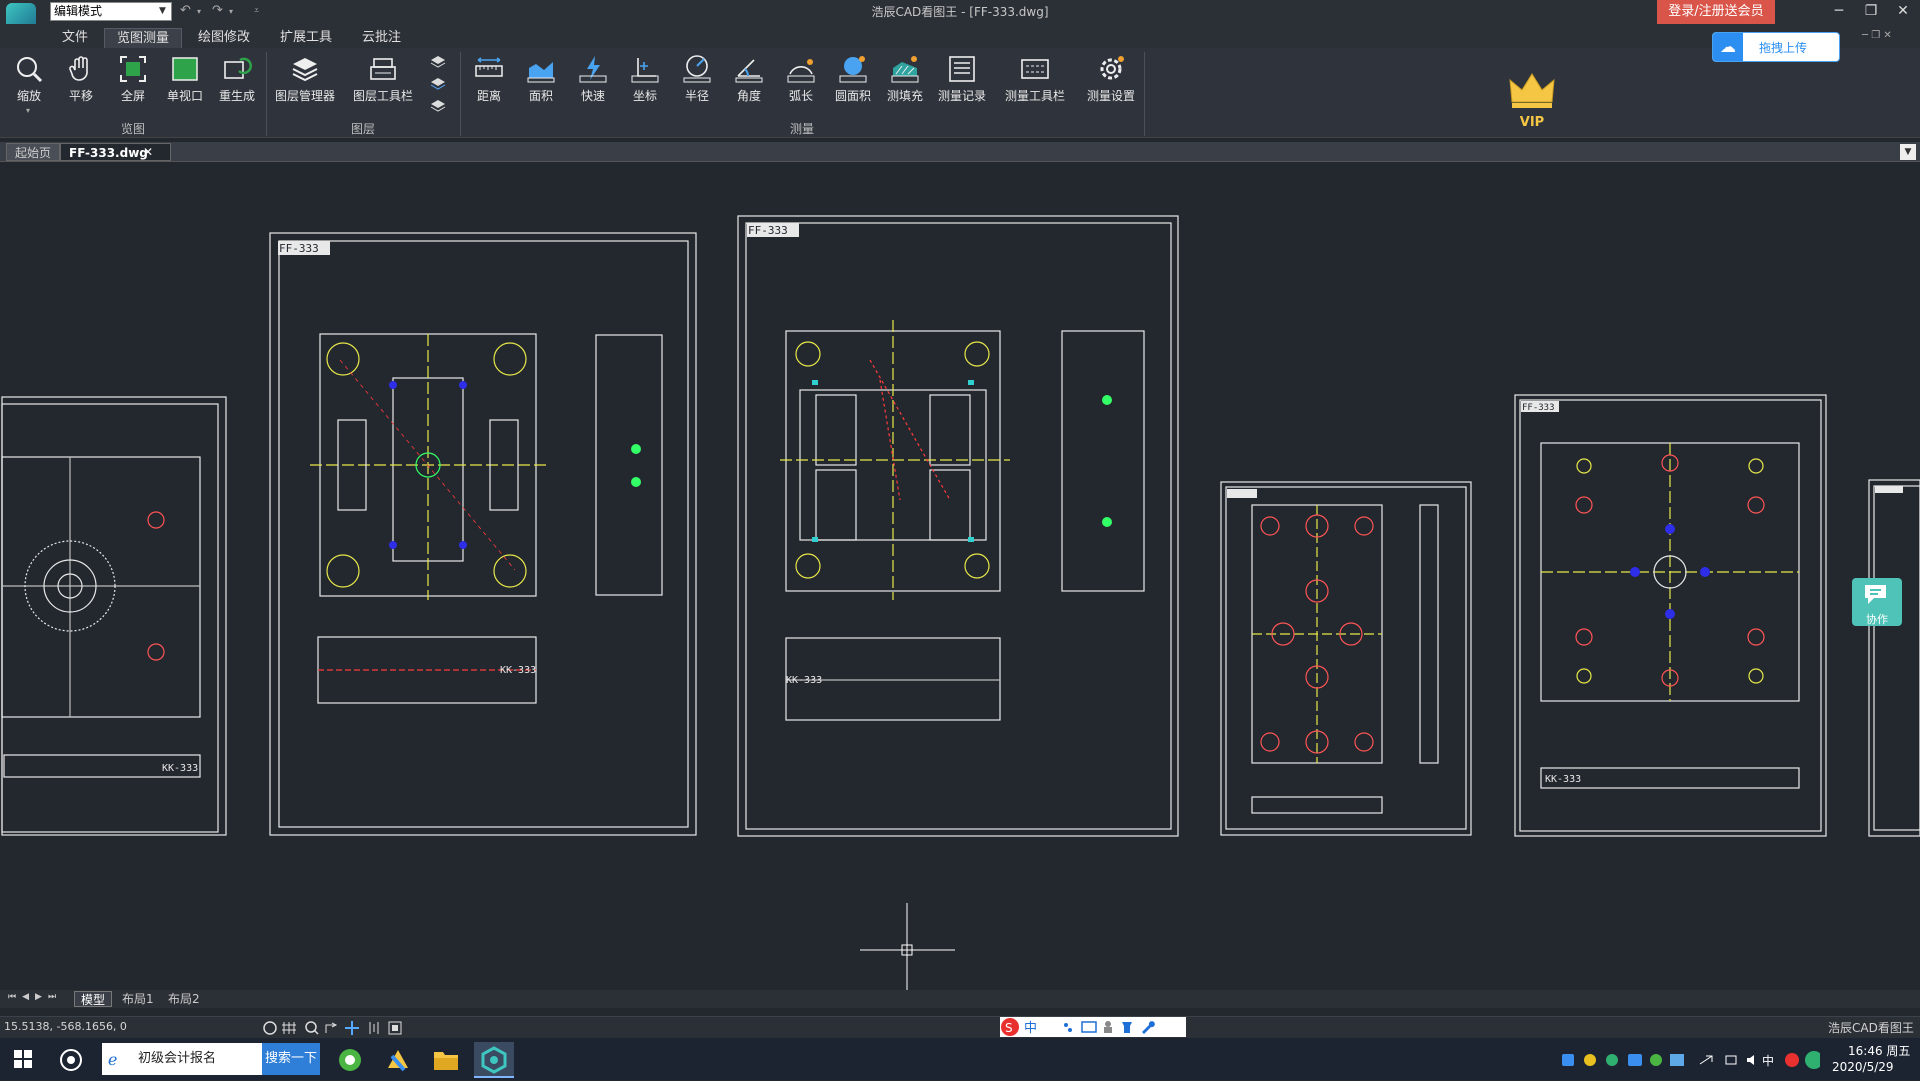 The width and height of the screenshot is (1920, 1081). What do you see at coordinates (256, 11) in the screenshot?
I see `customize-quickbar-icon: ⩡` at bounding box center [256, 11].